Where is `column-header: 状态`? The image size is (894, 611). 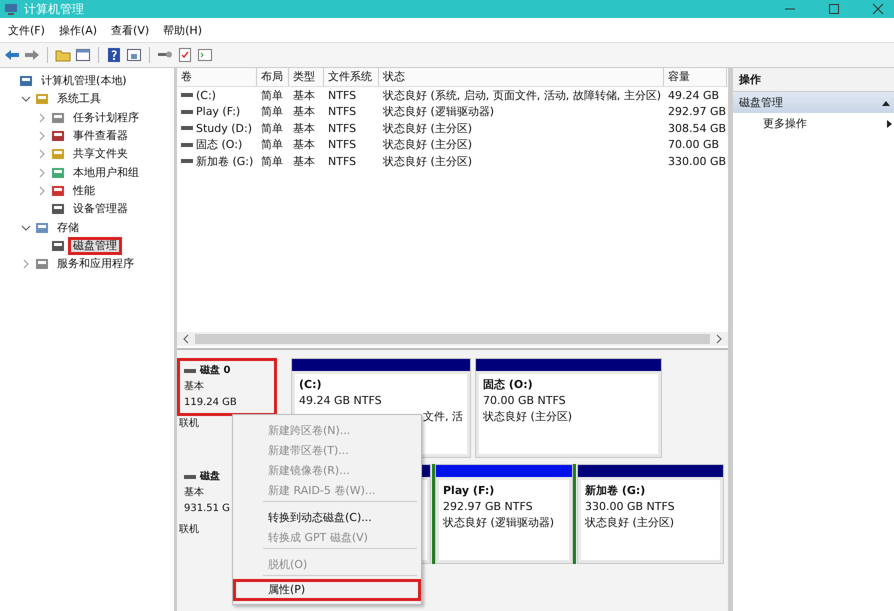 column-header: 状态 is located at coordinates (521, 77).